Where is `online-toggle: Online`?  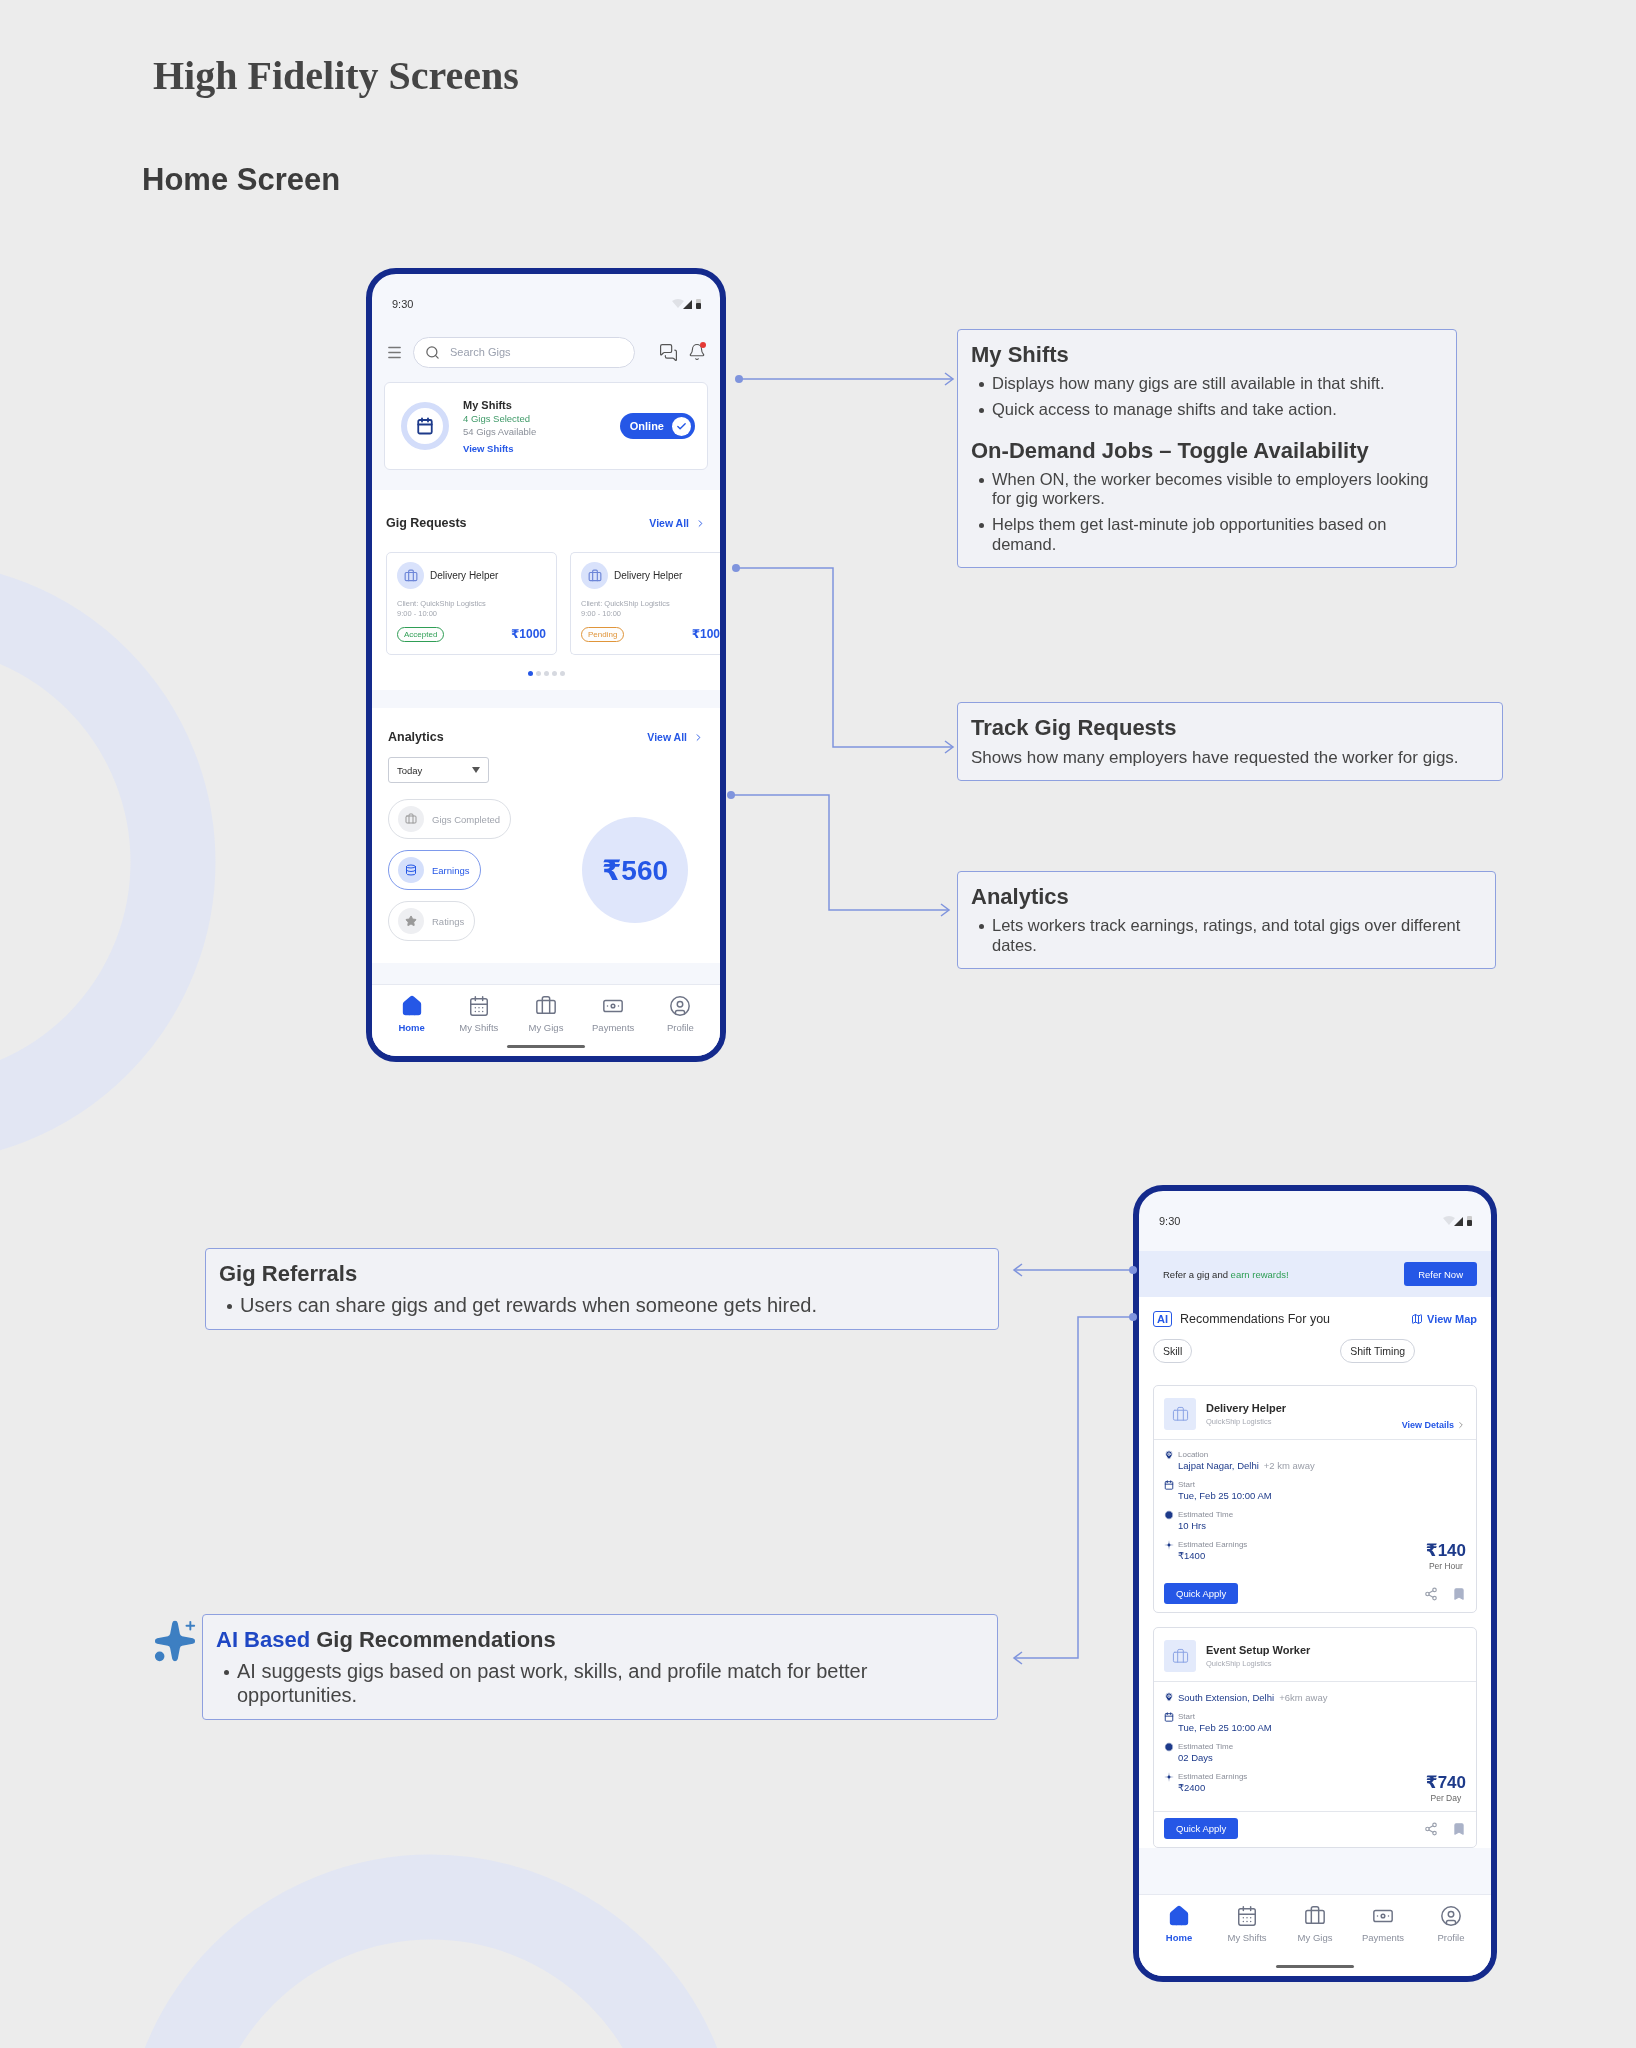
online-toggle: Online is located at coordinates (657, 426).